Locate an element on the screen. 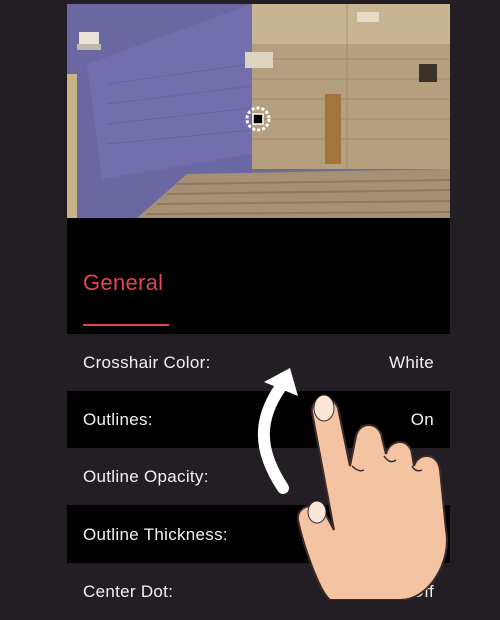 Image resolution: width=500 pixels, height=620 pixels. setting-label: Outline Thickness: is located at coordinates (155, 534).